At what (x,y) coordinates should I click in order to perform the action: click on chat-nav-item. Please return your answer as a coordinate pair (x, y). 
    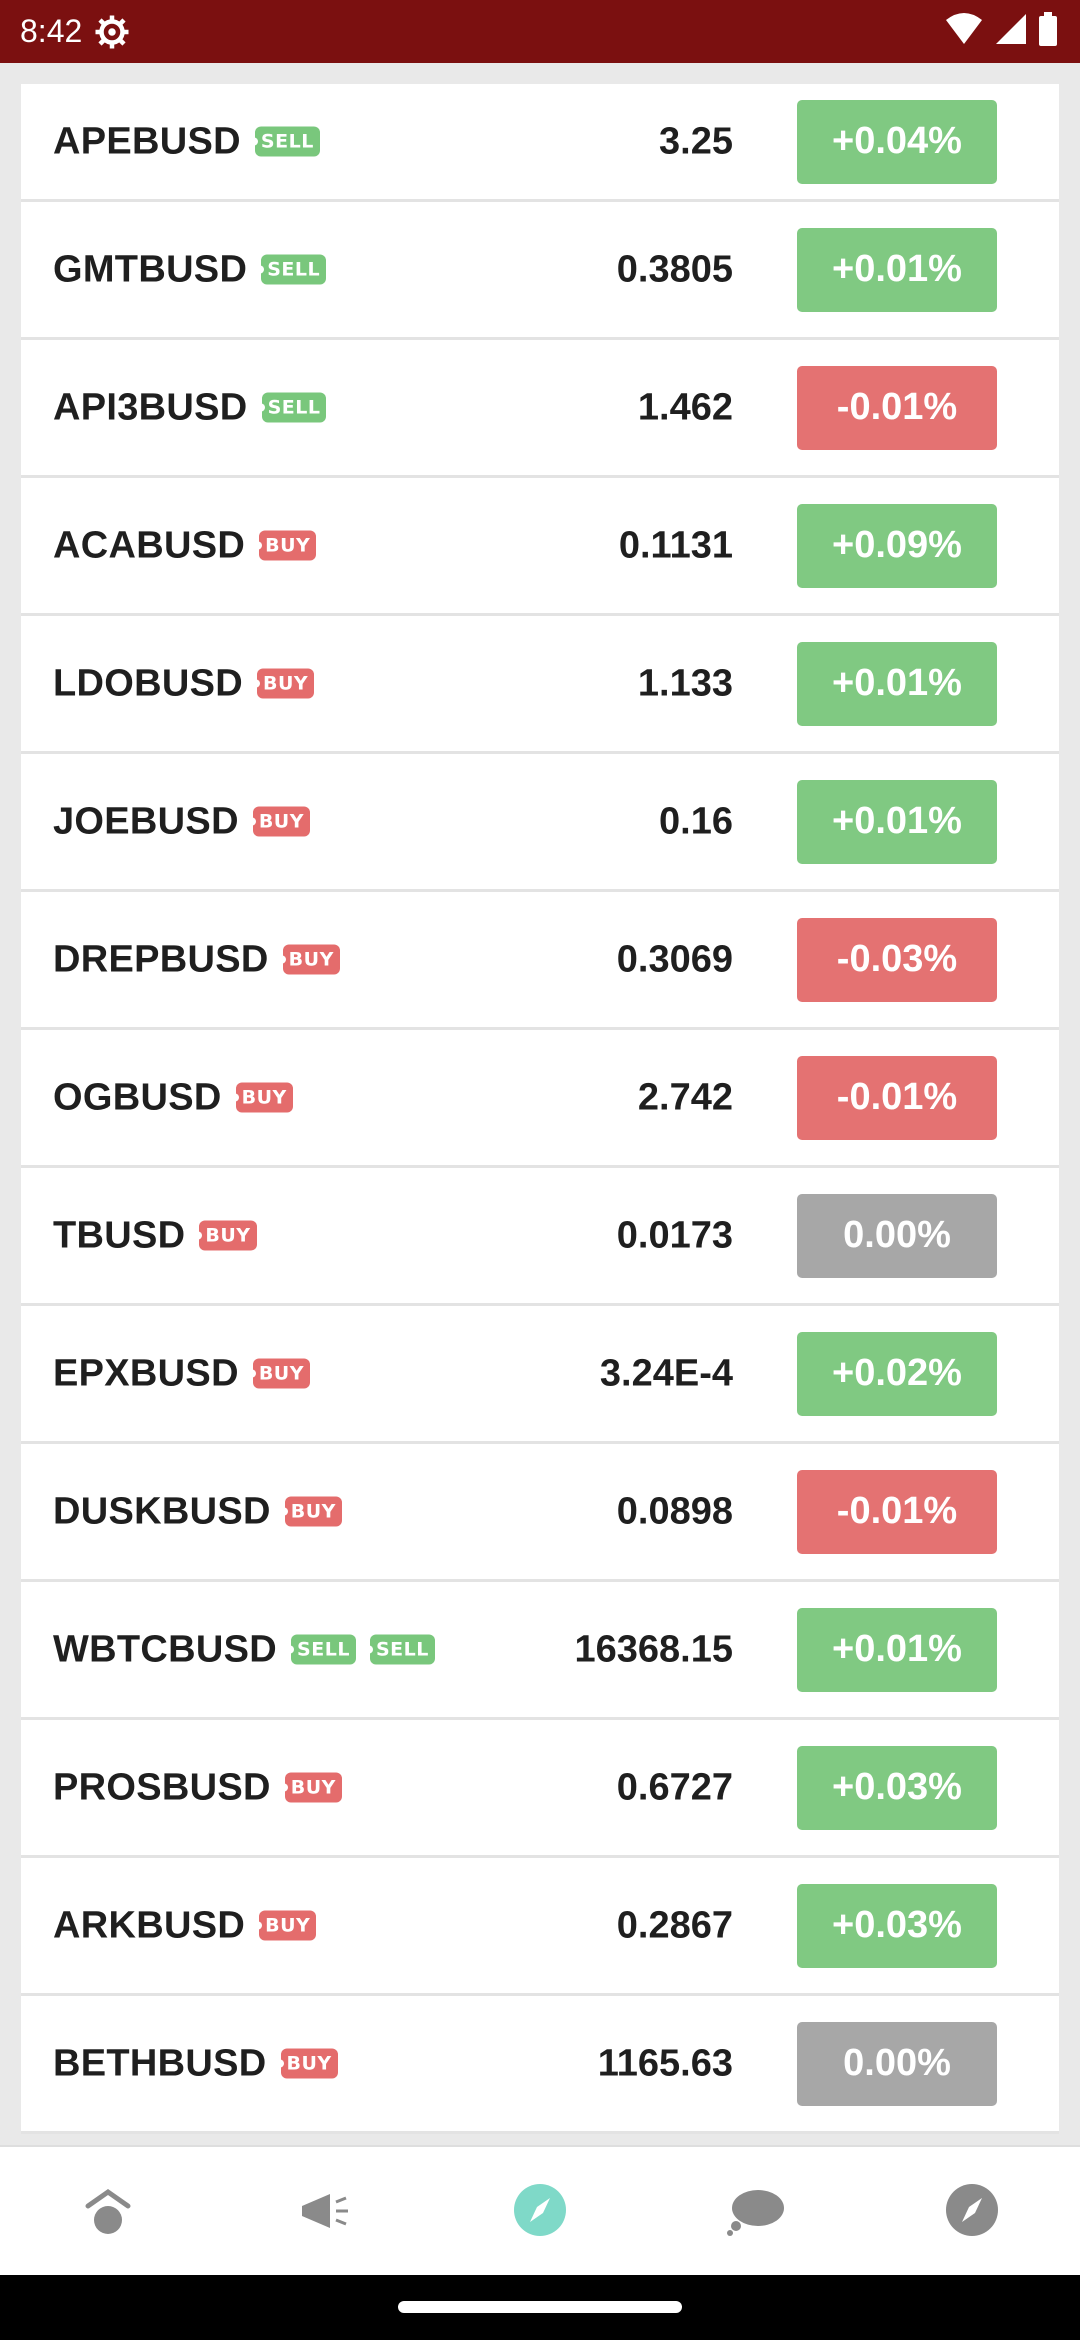
    Looking at the image, I should click on (756, 2212).